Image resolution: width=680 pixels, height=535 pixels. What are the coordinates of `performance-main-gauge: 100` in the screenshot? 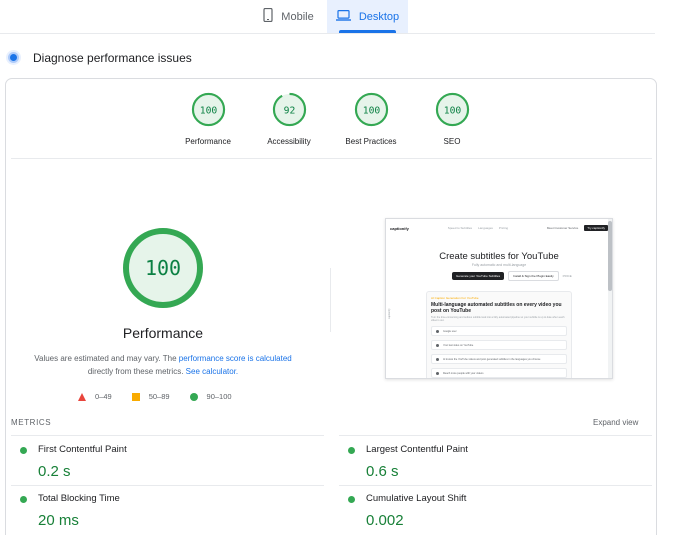 It's located at (163, 268).